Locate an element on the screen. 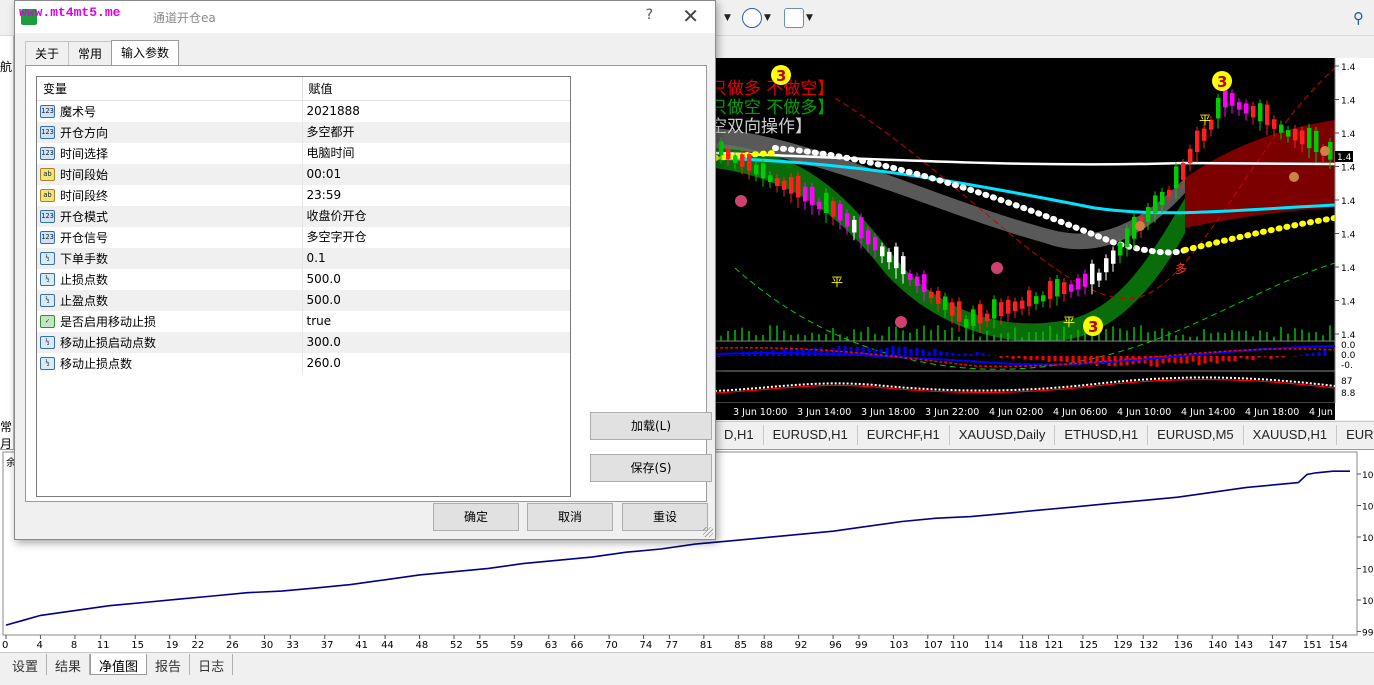  chart-tab: EURUSD is located at coordinates (1355, 435).